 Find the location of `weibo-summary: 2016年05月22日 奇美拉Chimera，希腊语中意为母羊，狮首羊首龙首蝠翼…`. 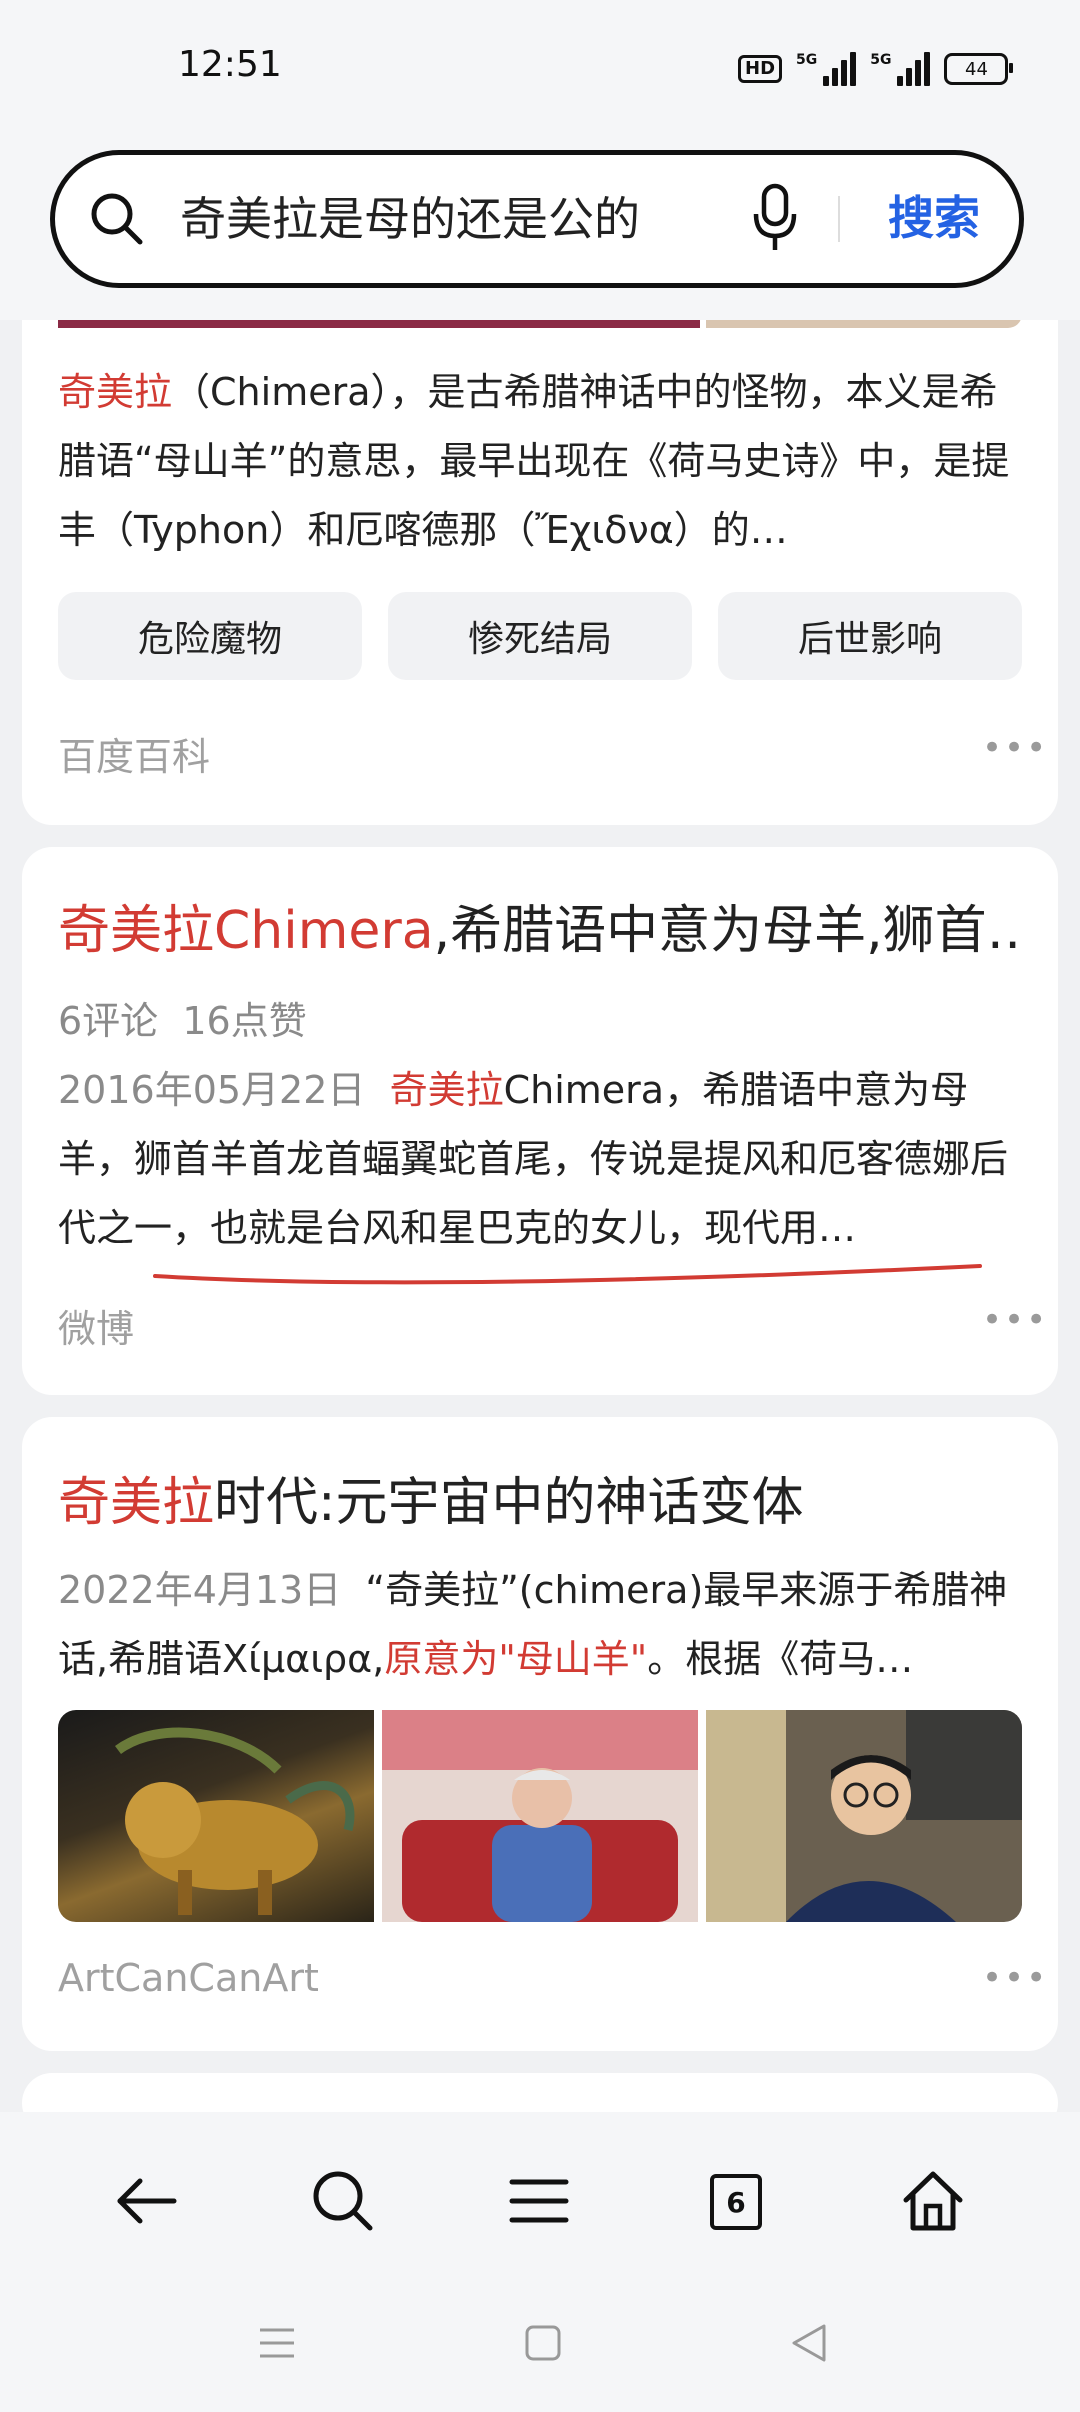

weibo-summary: 2016年05月22日 奇美拉Chimera，希腊语中意为母羊，狮首羊首龙首蝠翼… is located at coordinates (533, 1159).